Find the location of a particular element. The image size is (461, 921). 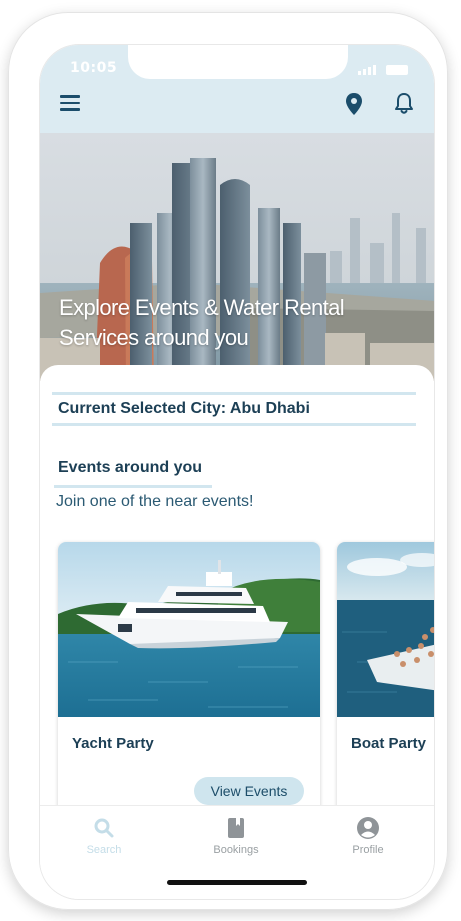

device-notch is located at coordinates (238, 62).